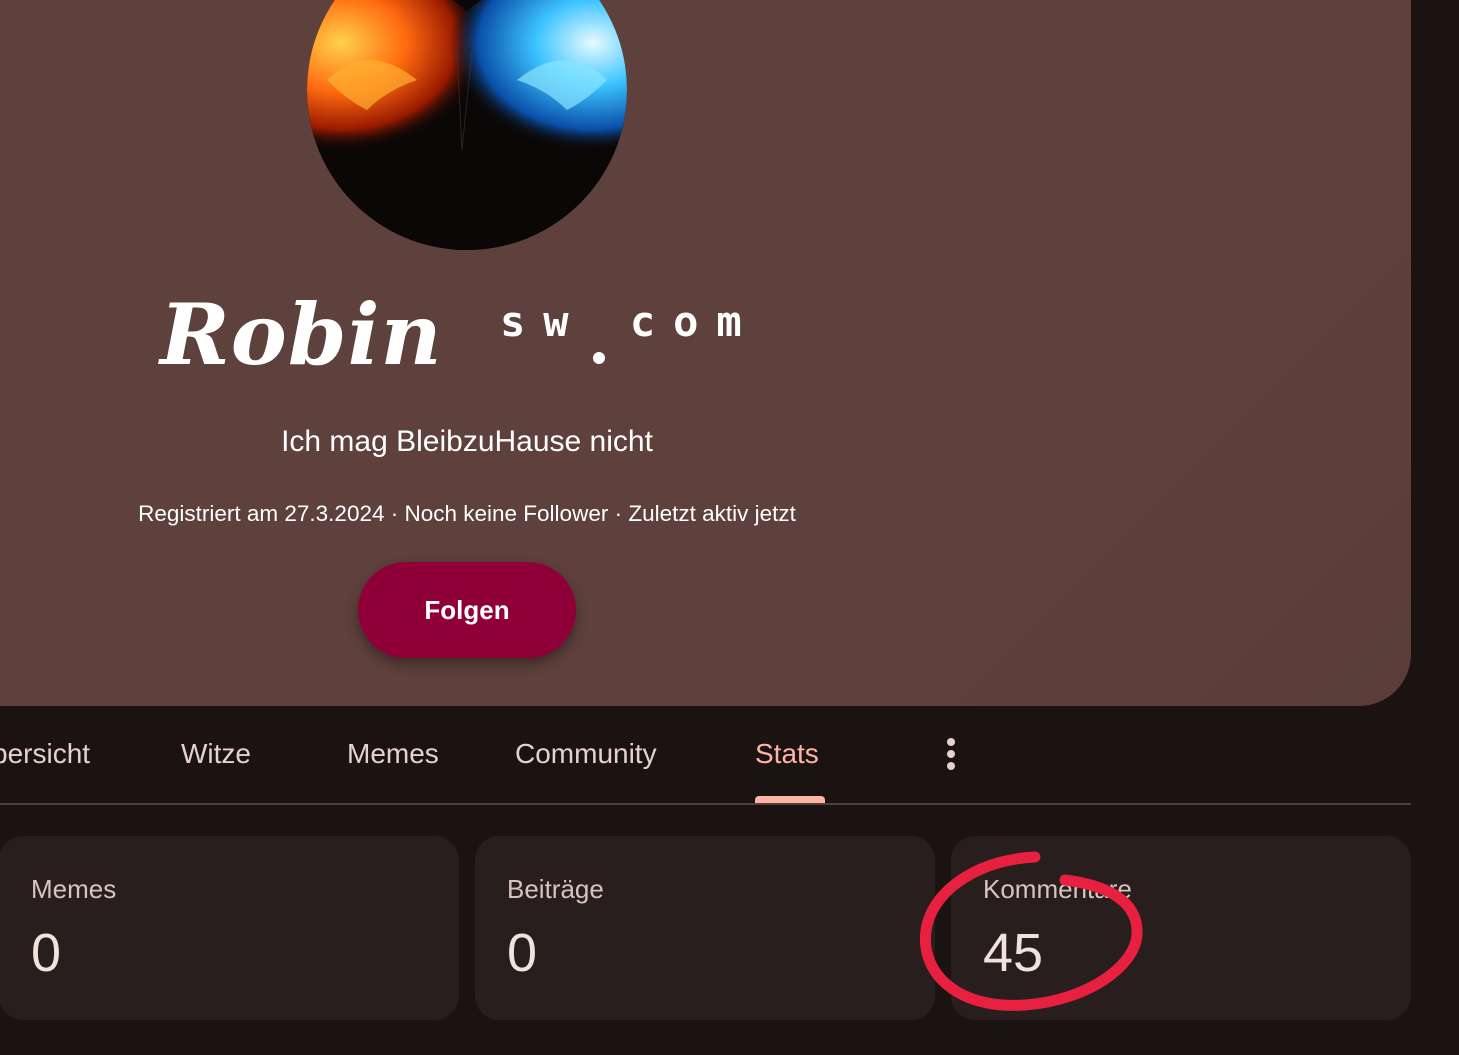 The width and height of the screenshot is (1459, 1055). I want to click on display-name-logo: Robin sw com, so click(480, 335).